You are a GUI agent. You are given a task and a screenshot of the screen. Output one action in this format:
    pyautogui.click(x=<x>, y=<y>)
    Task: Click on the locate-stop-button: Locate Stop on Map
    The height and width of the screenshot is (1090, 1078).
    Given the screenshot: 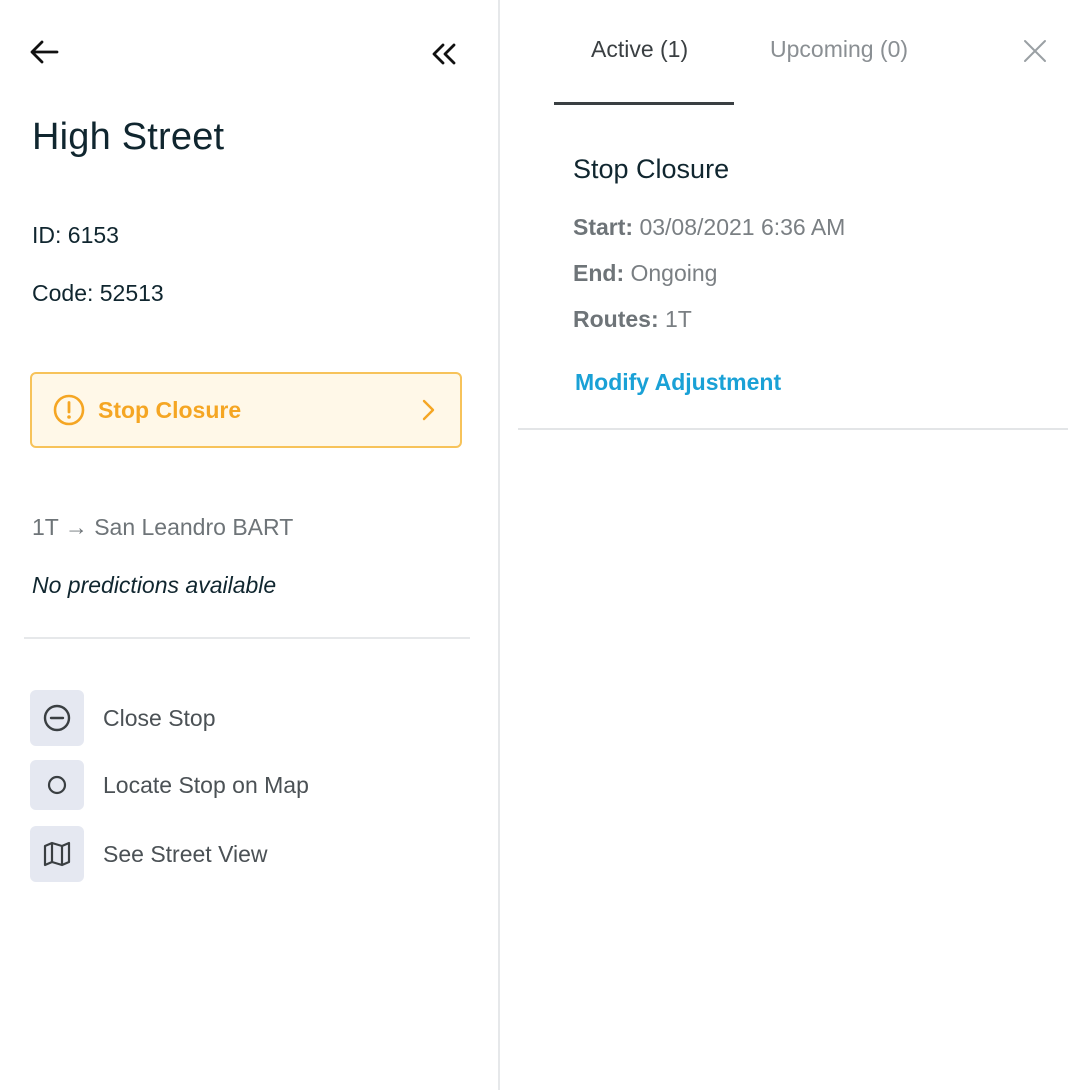 What is the action you would take?
    pyautogui.click(x=169, y=785)
    